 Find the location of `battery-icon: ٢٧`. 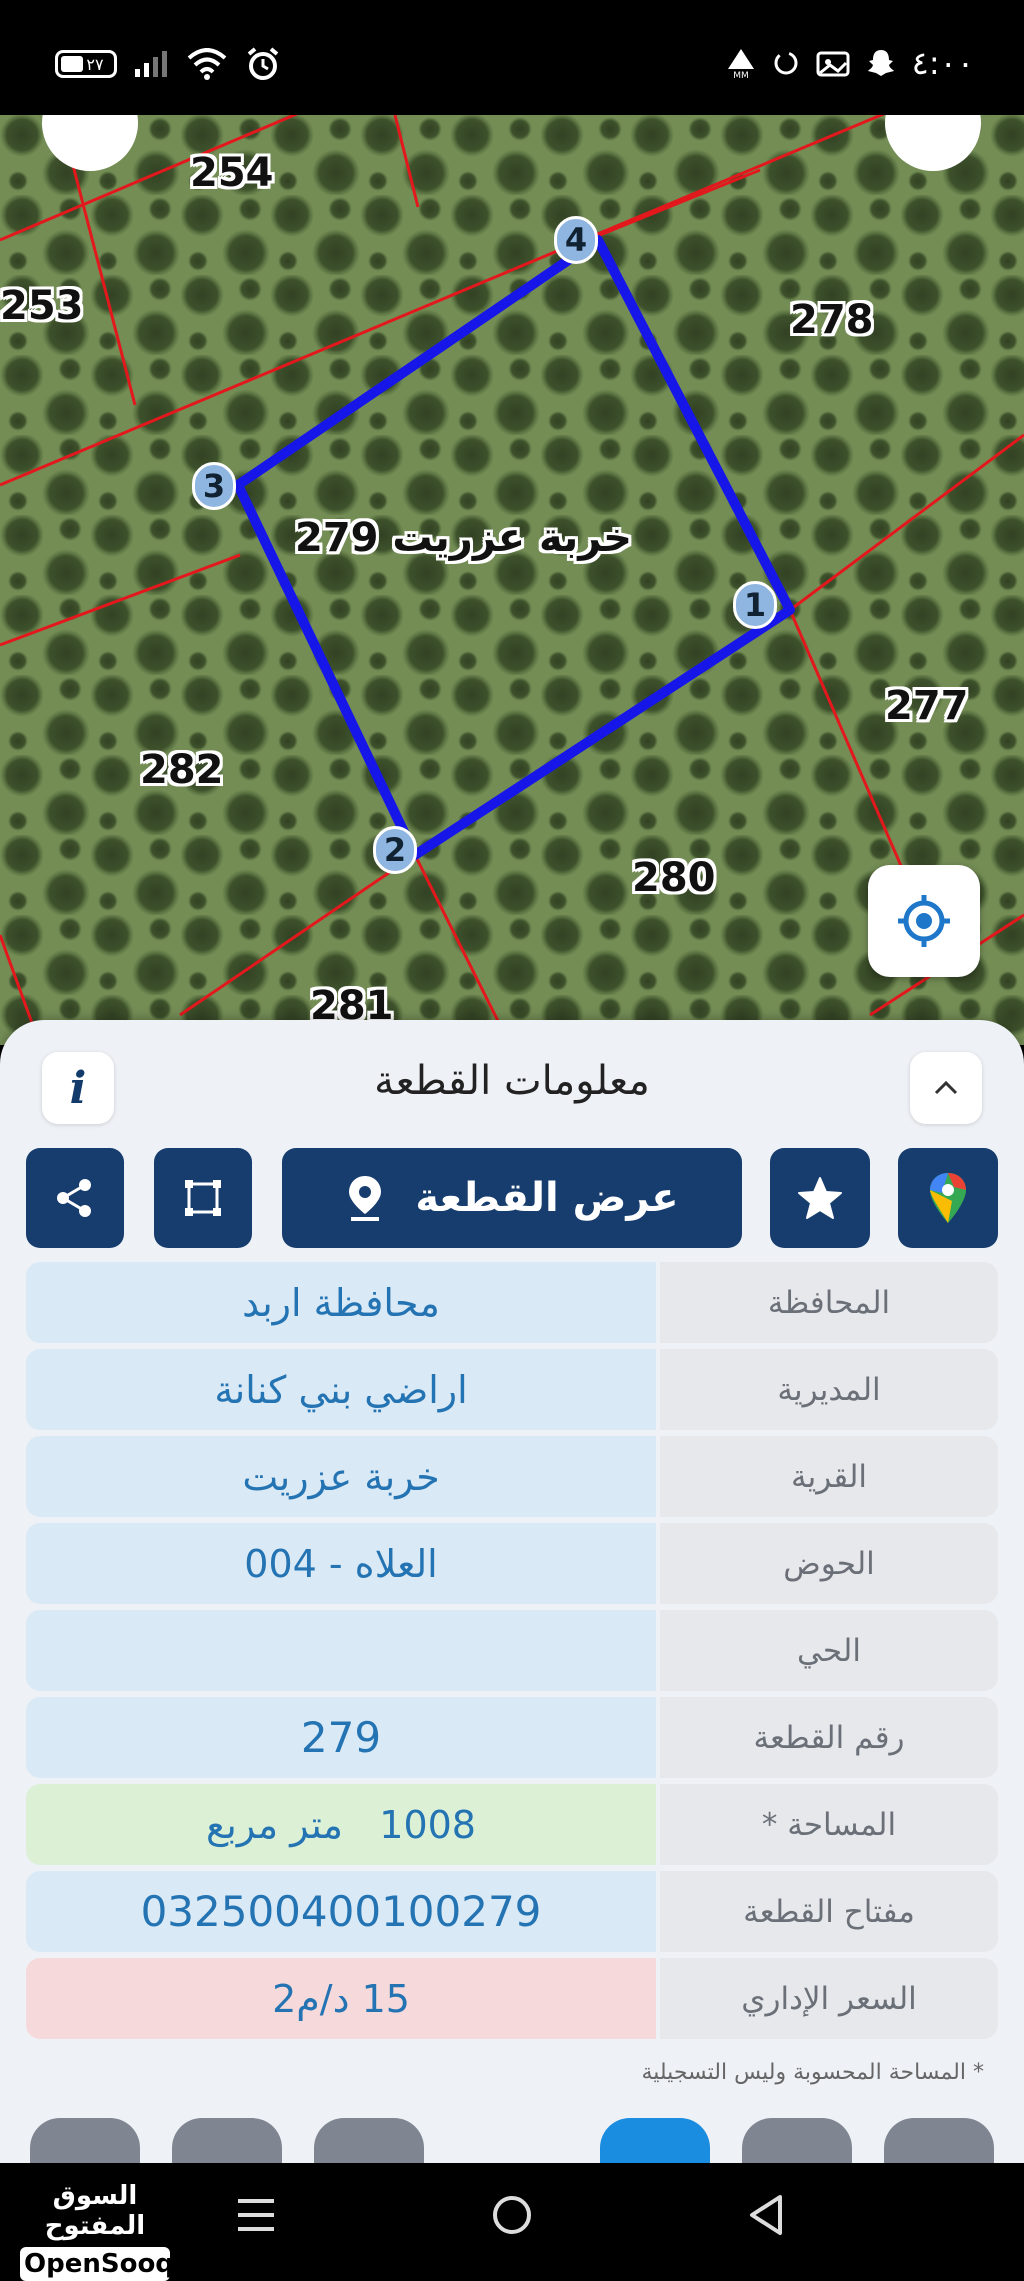

battery-icon: ٢٧ is located at coordinates (86, 64).